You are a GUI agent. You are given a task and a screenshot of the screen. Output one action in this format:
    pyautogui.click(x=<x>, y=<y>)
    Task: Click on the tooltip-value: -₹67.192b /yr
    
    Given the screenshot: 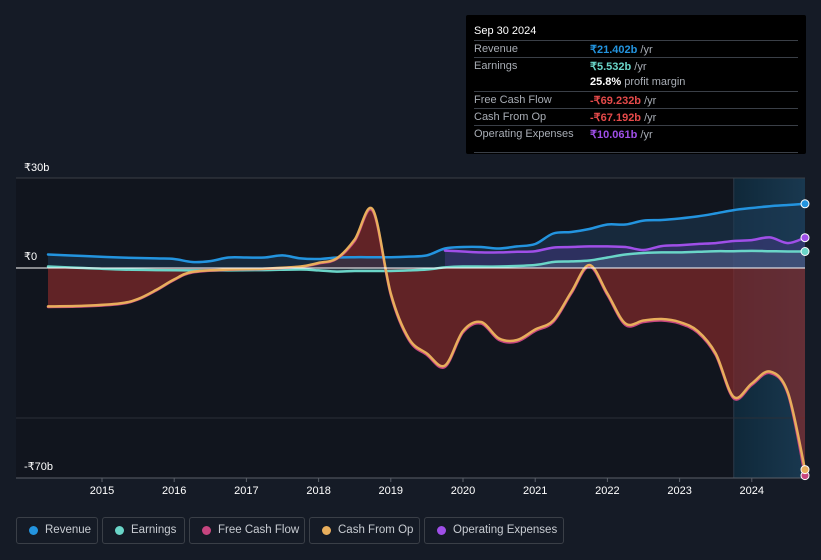 What is the action you would take?
    pyautogui.click(x=623, y=117)
    